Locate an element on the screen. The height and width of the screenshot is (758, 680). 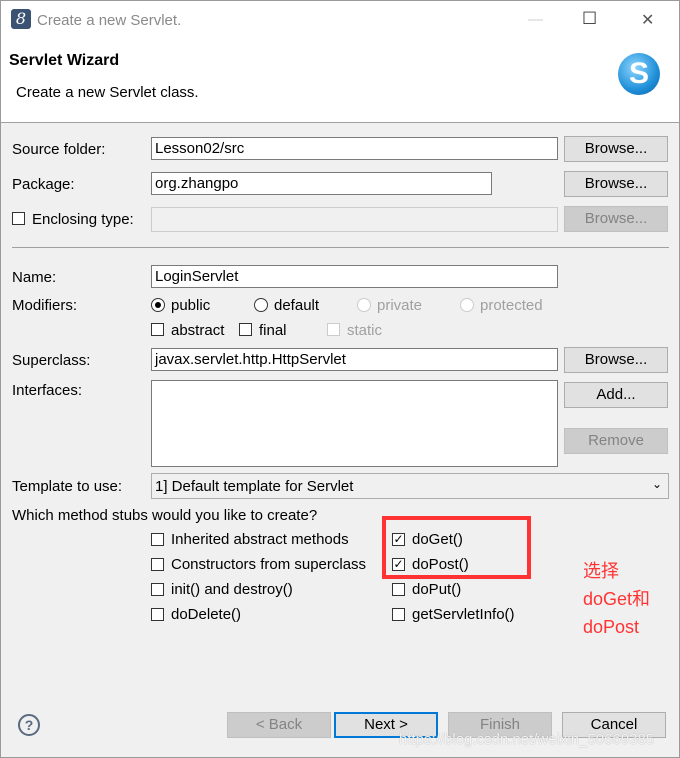
enclosing-type-checkbox is located at coordinates (18, 218).